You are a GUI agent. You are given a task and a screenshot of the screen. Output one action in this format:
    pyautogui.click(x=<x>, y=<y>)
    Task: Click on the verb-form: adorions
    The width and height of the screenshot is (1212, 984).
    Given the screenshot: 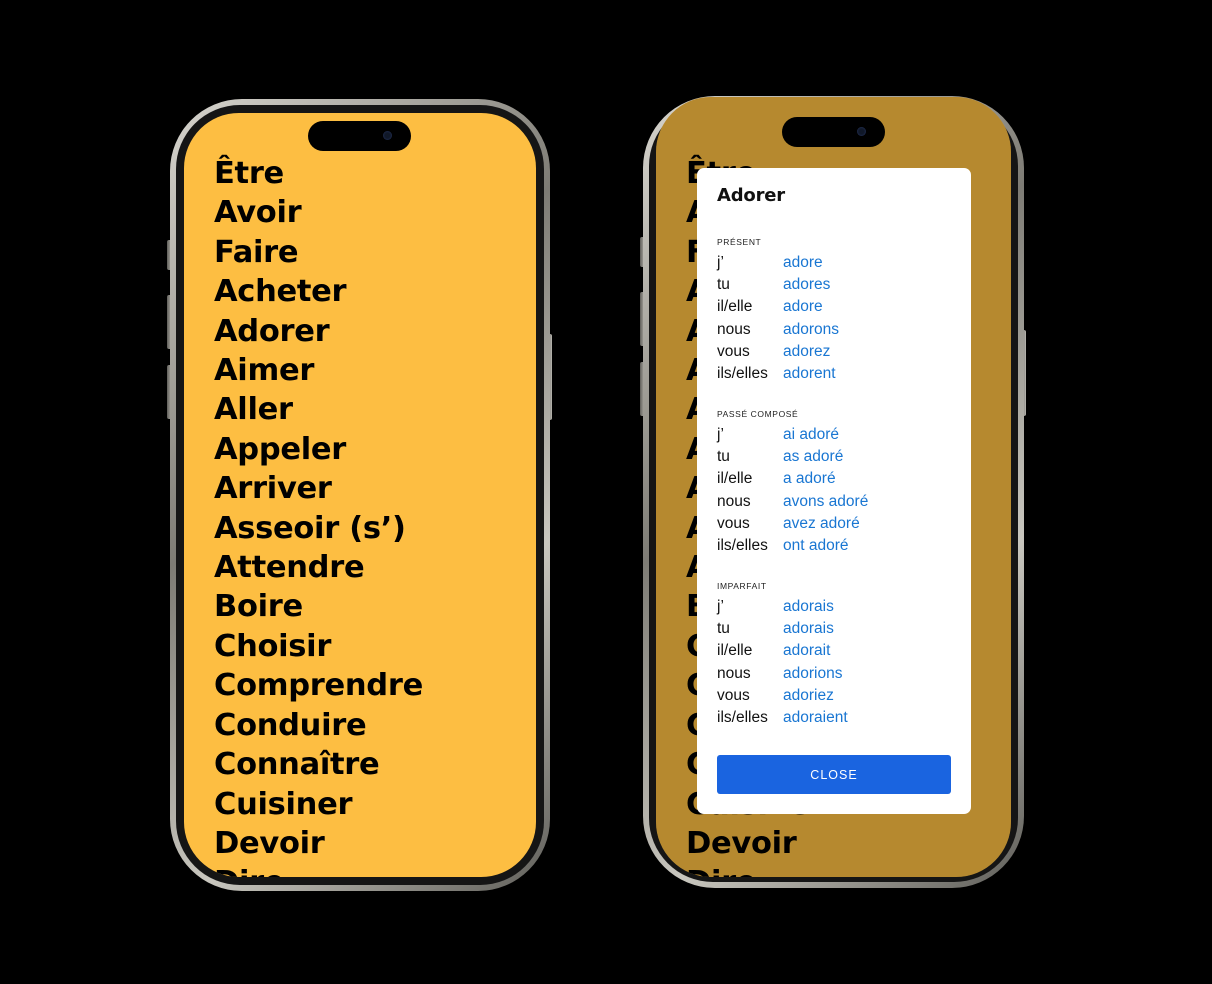 What is the action you would take?
    pyautogui.click(x=813, y=673)
    